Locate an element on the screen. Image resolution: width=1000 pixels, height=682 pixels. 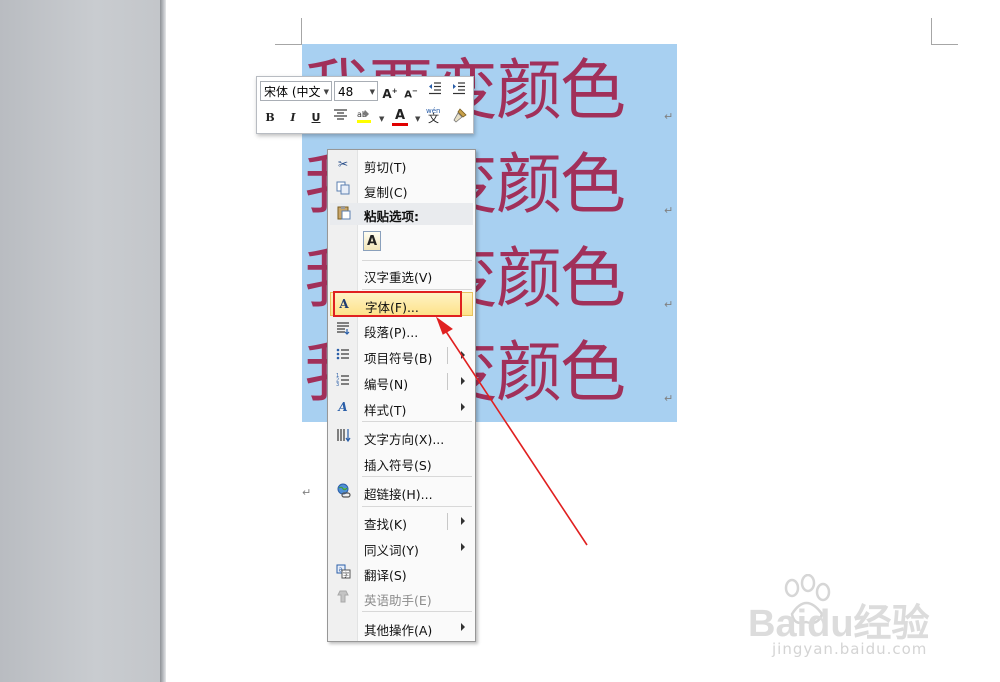
baidu-jingyan-watermark: Baidu经验 jingyan.baidu.com is located at coordinates (848, 617).